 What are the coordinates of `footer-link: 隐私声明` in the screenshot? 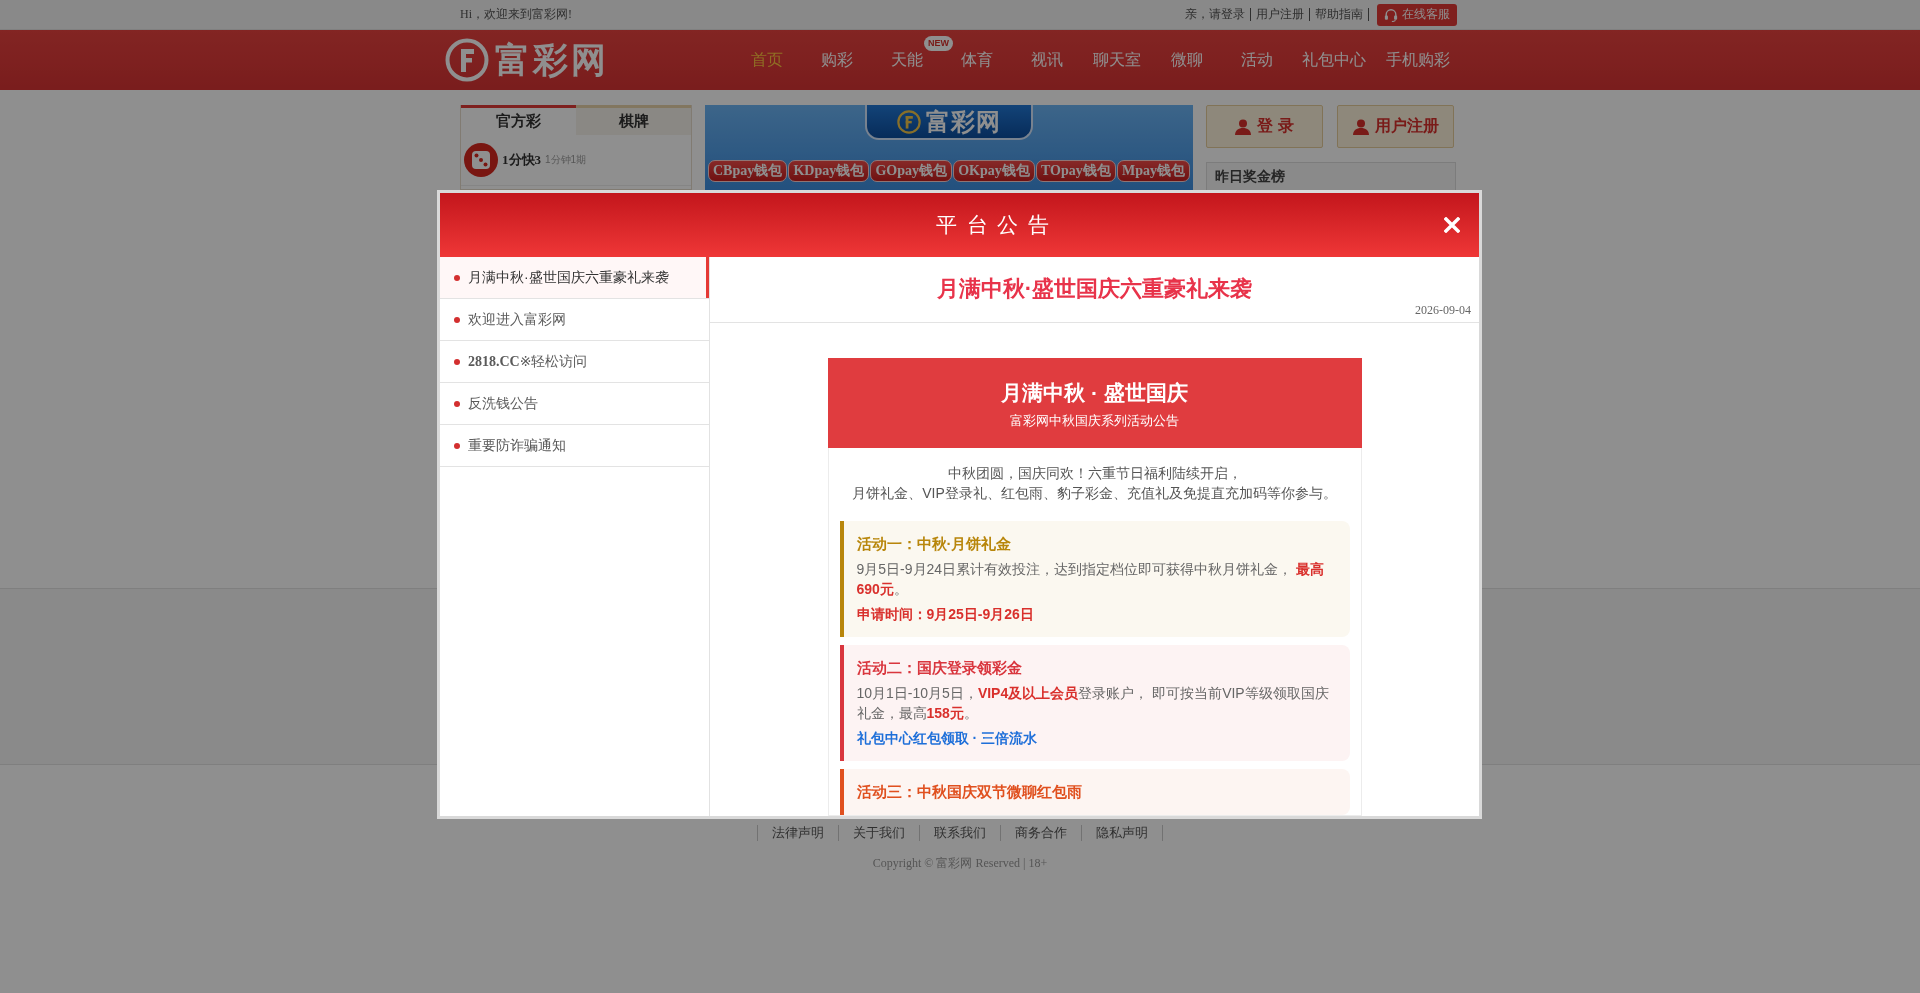 It's located at (1122, 833).